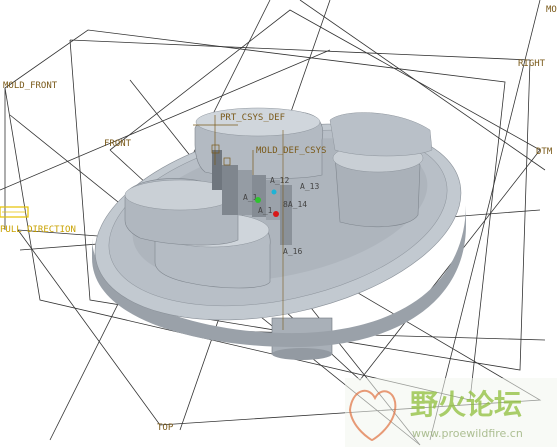  What do you see at coordinates (30, 86) in the screenshot?
I see `datum-label-mold-front: MOLD_FRONT` at bounding box center [30, 86].